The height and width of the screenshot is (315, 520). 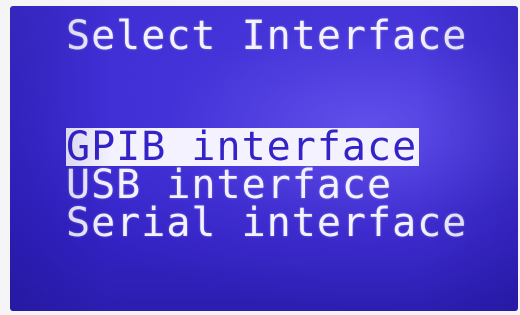 I want to click on menu-item-serial: Serial interface, so click(x=266, y=223).